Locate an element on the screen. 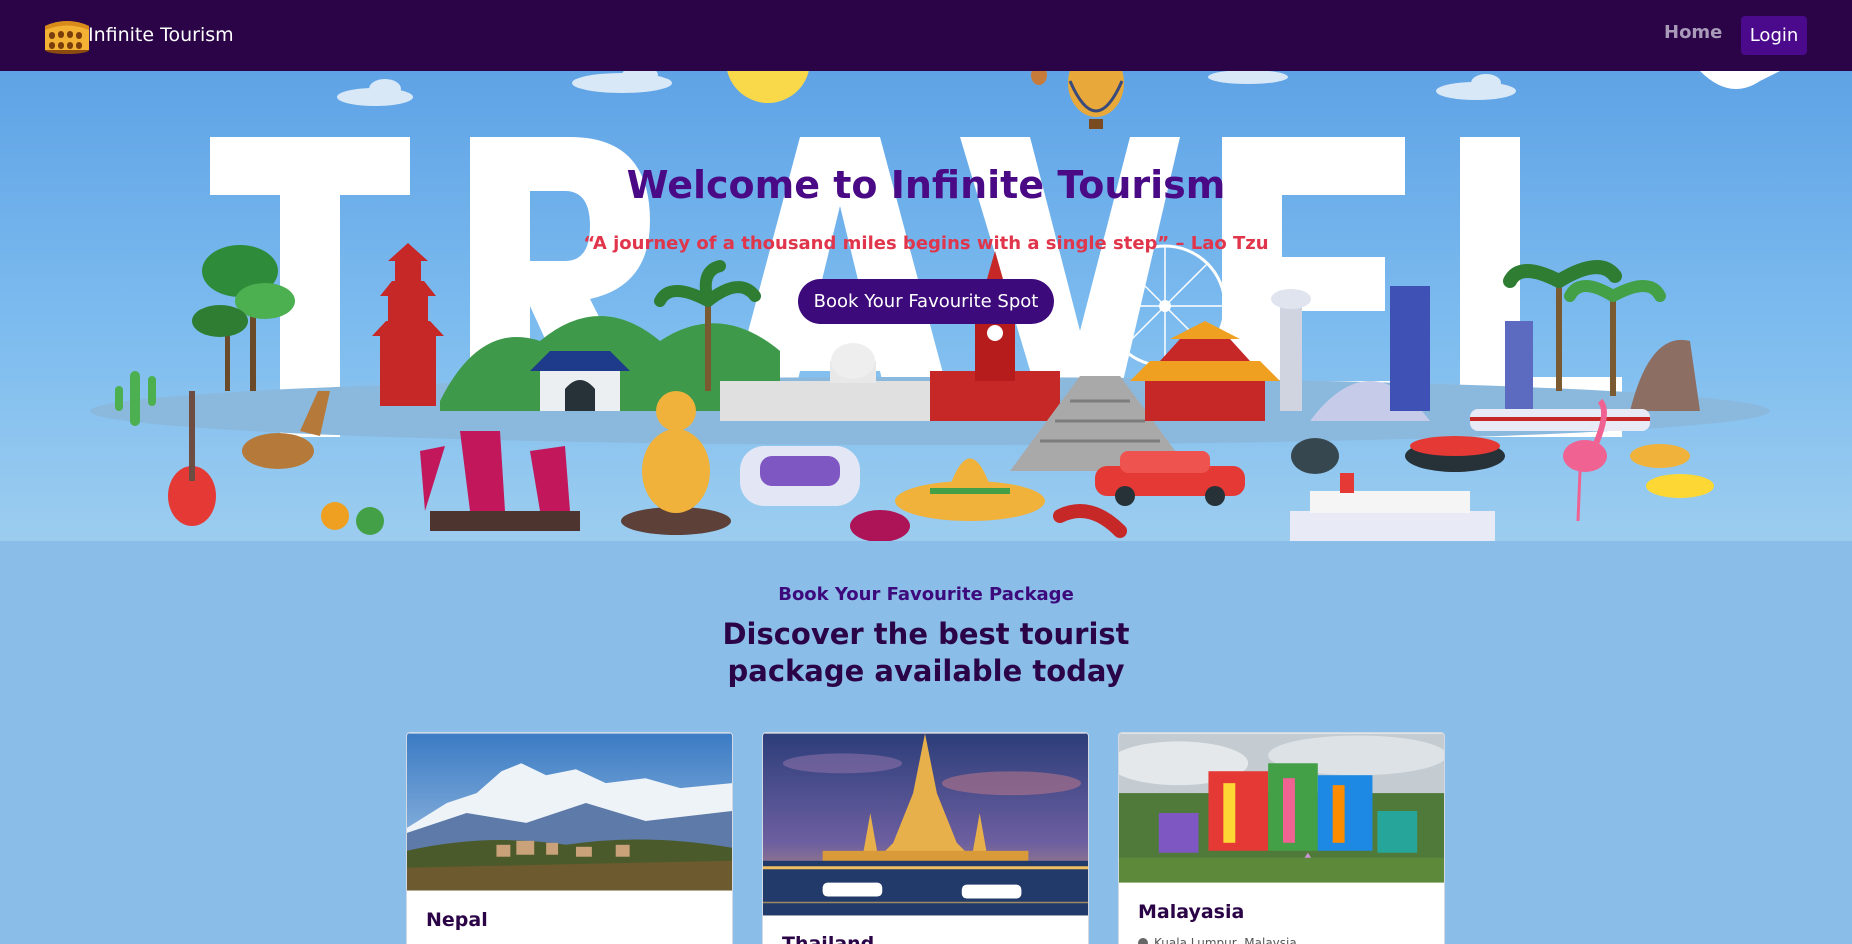 The image size is (1852, 944). navbar: Infinite Tourism Home Login is located at coordinates (926, 35).